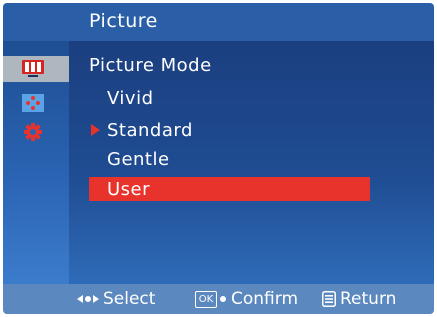  I want to click on hint-select: Select, so click(116, 299).